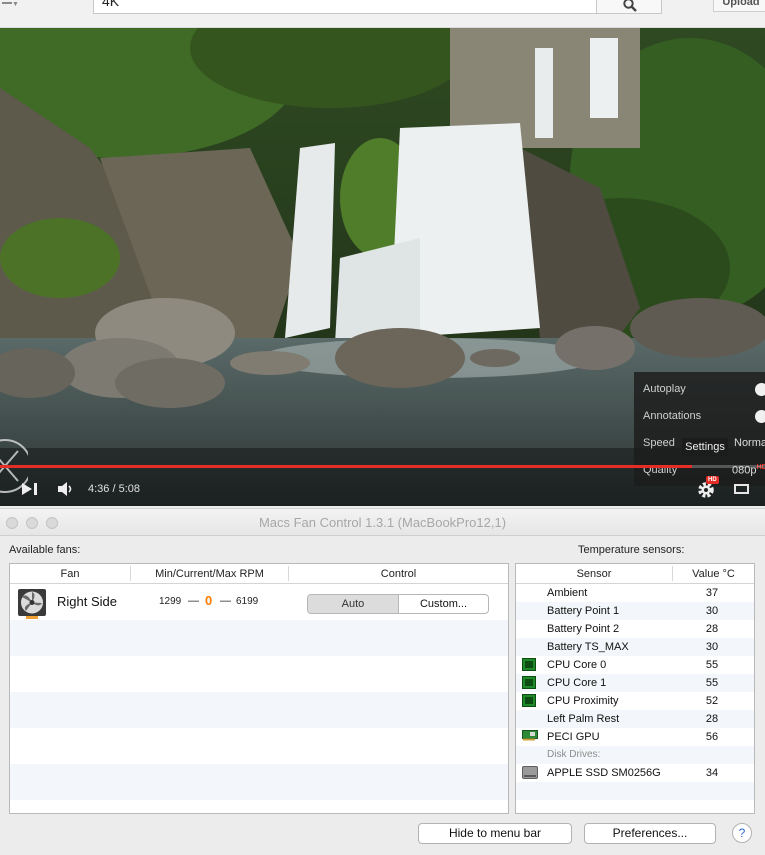  What do you see at coordinates (567, 593) in the screenshot?
I see `sensor-name: Ambient` at bounding box center [567, 593].